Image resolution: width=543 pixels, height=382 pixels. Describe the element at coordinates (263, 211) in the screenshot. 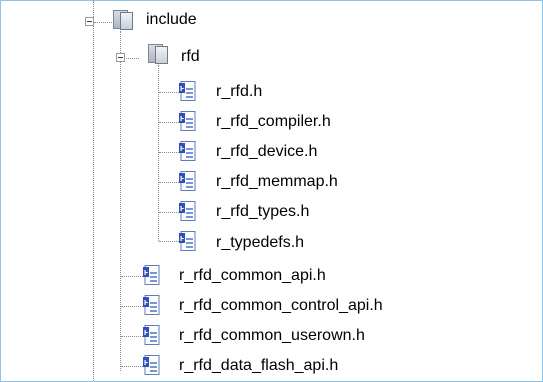

I see `file-label: r_rfd_types.h` at that location.